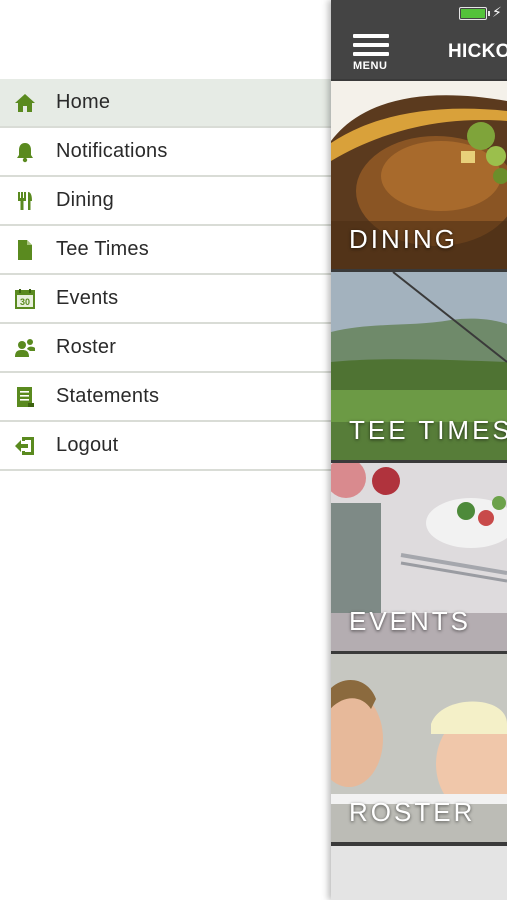  I want to click on drawer-item-logout: Logout, so click(165, 446).